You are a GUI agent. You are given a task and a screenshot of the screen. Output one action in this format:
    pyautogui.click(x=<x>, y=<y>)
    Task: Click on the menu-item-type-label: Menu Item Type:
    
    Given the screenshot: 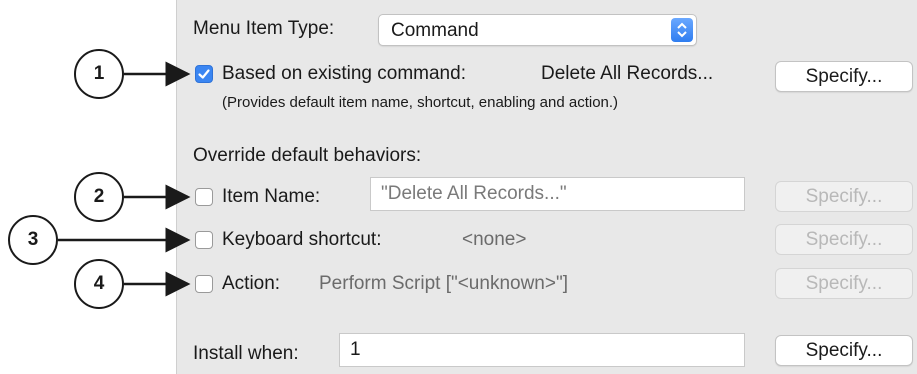 What is the action you would take?
    pyautogui.click(x=264, y=28)
    